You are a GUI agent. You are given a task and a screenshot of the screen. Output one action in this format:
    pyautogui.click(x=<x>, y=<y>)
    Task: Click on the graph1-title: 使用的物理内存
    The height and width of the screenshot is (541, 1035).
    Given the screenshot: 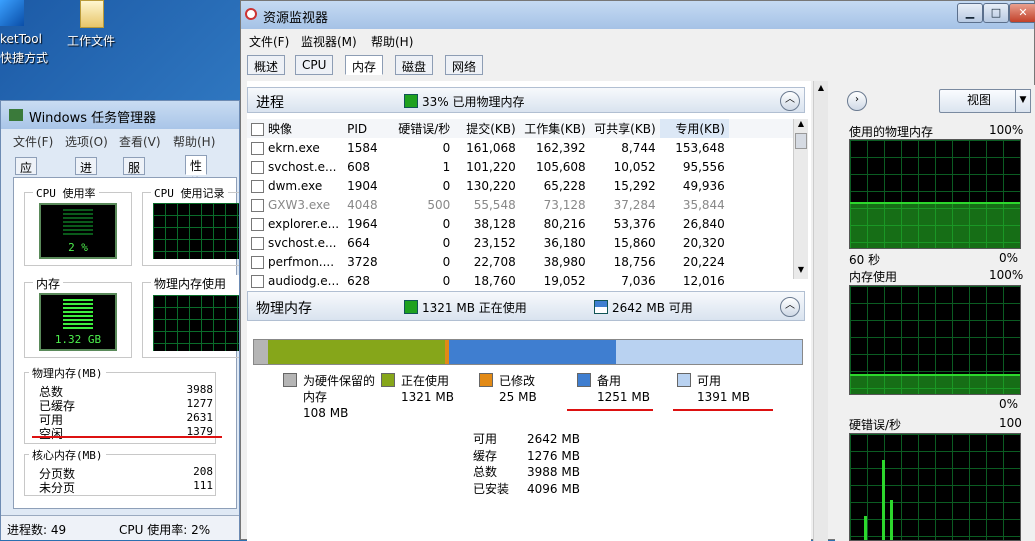 What is the action you would take?
    pyautogui.click(x=891, y=132)
    